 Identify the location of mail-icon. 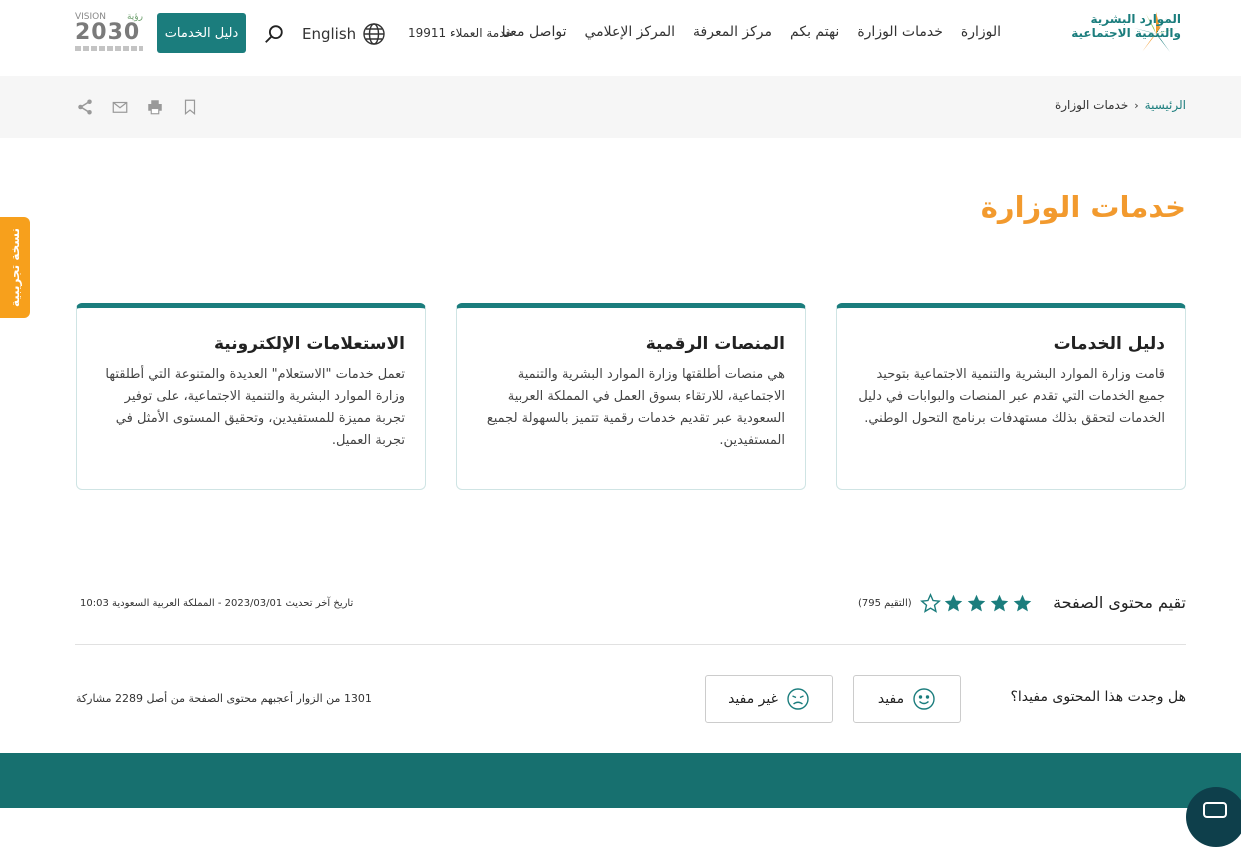
(120, 107).